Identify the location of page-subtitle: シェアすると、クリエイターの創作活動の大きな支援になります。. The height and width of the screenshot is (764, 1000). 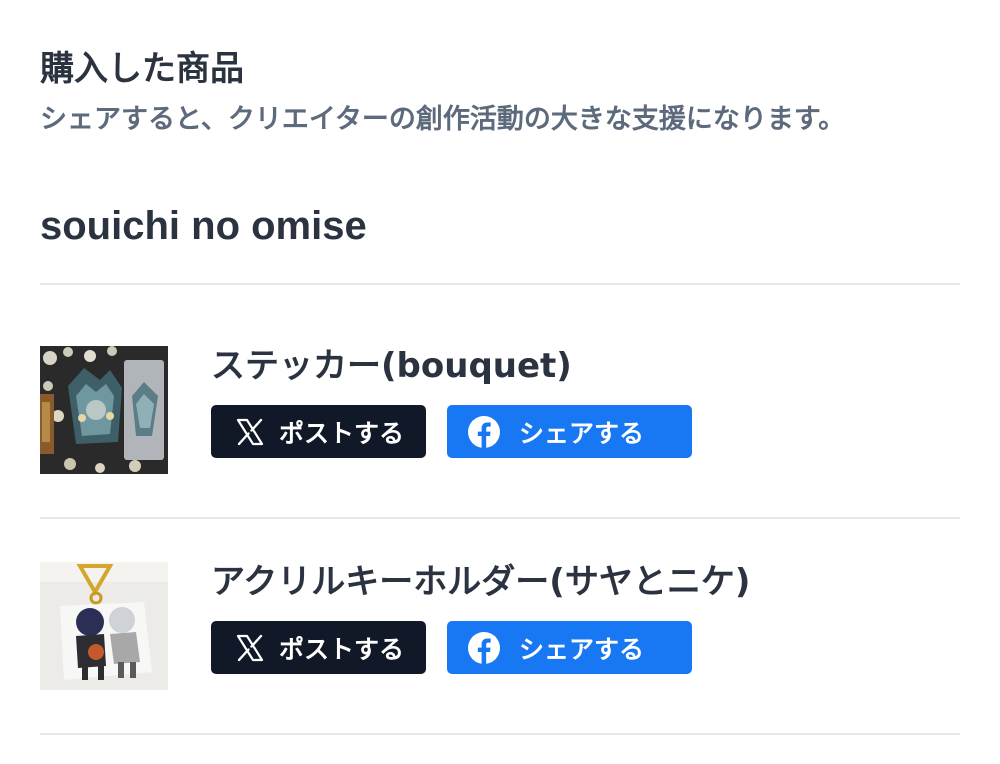
(443, 119).